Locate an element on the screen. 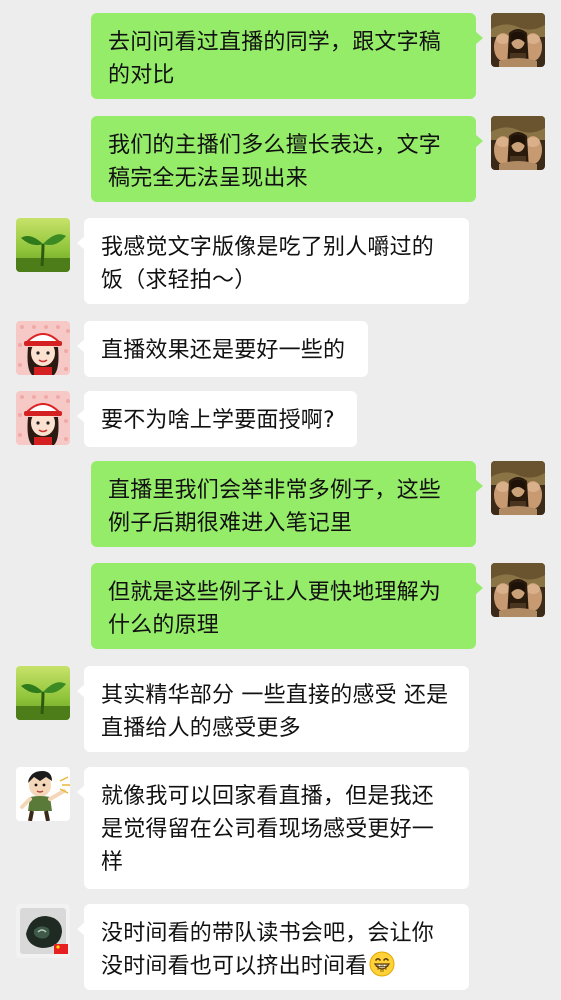 Image resolution: width=561 pixels, height=1000 pixels. message-text: 但就是这些例子让人更快地理解为什么的原理 is located at coordinates (275, 609).